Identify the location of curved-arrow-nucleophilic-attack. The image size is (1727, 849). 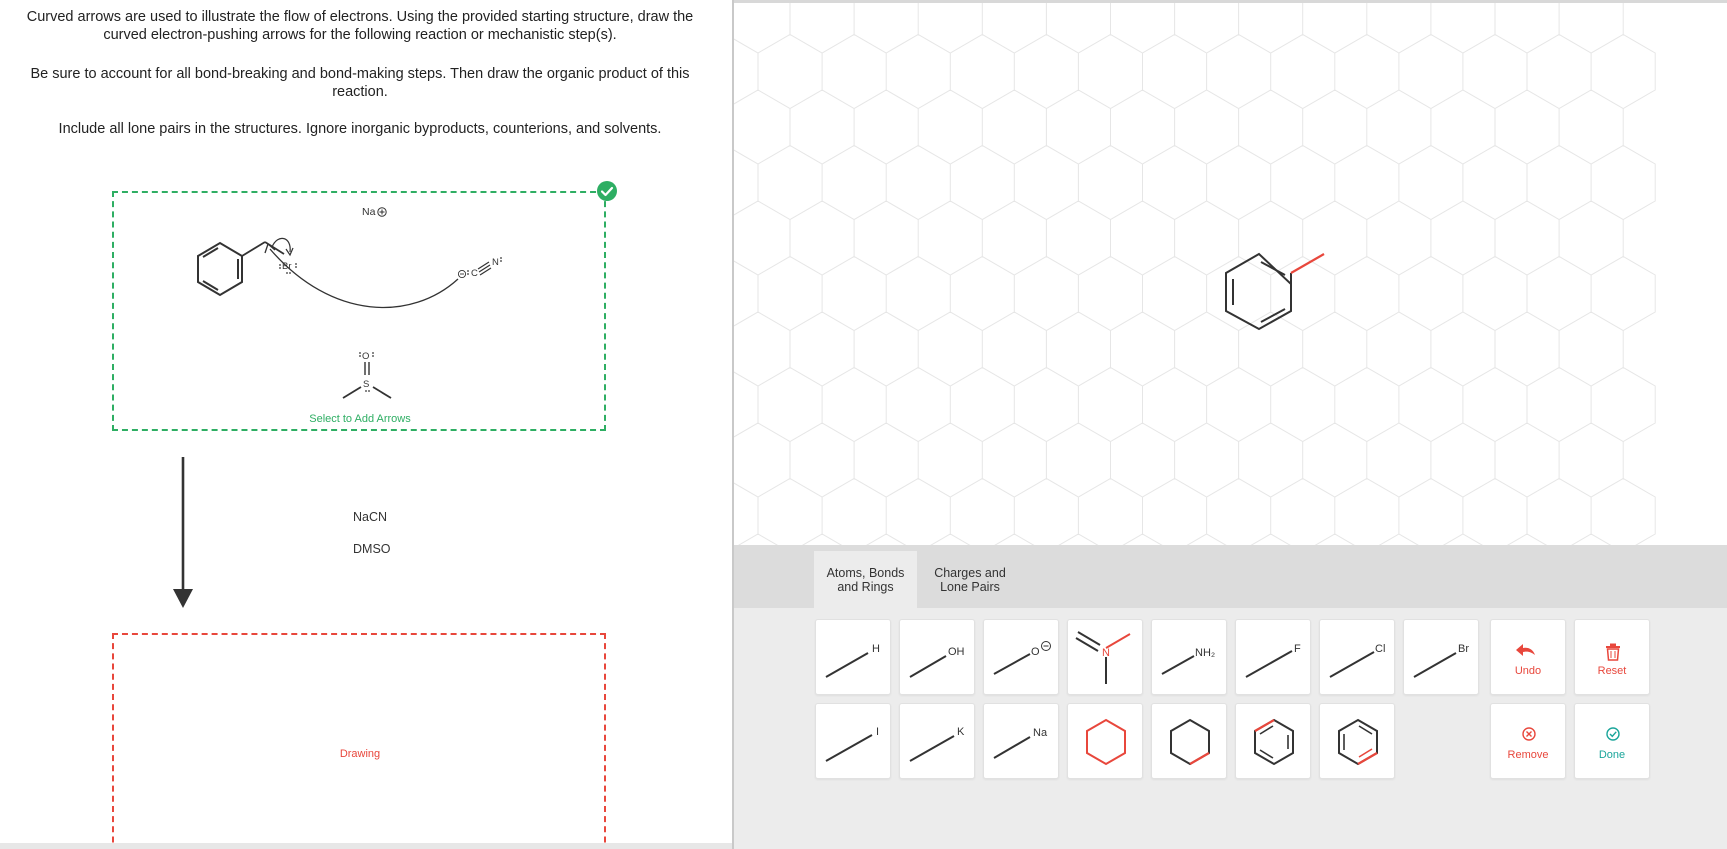
(364, 278).